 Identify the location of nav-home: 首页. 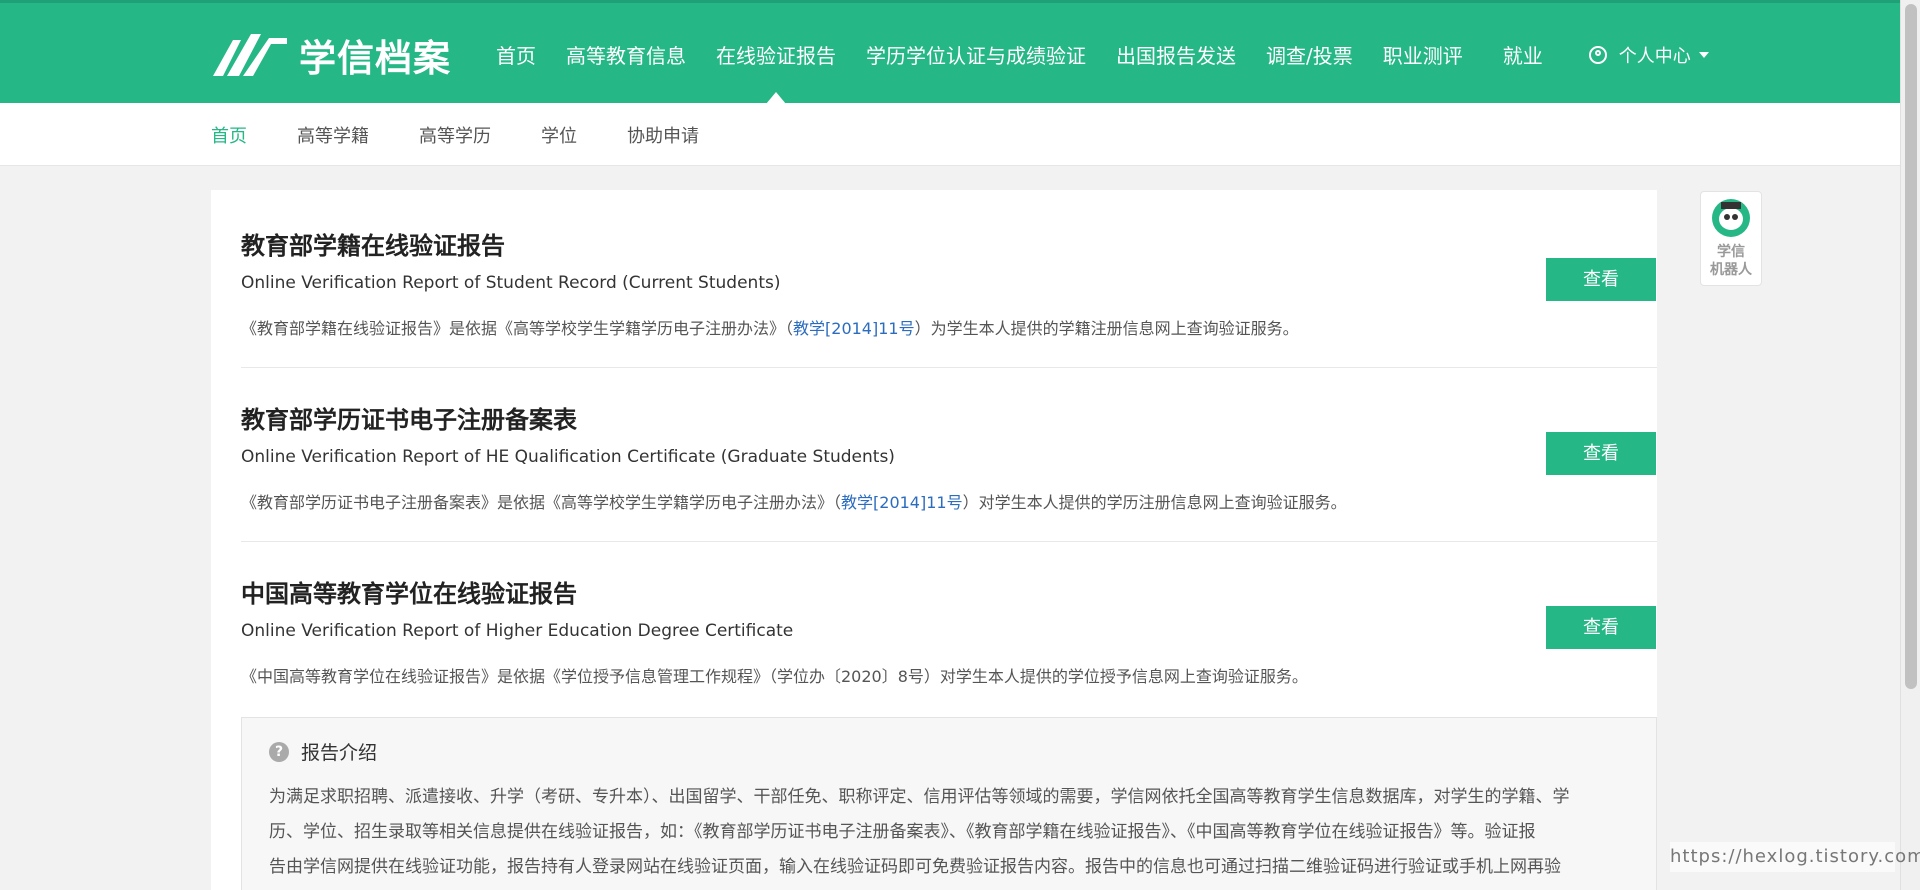
(516, 54).